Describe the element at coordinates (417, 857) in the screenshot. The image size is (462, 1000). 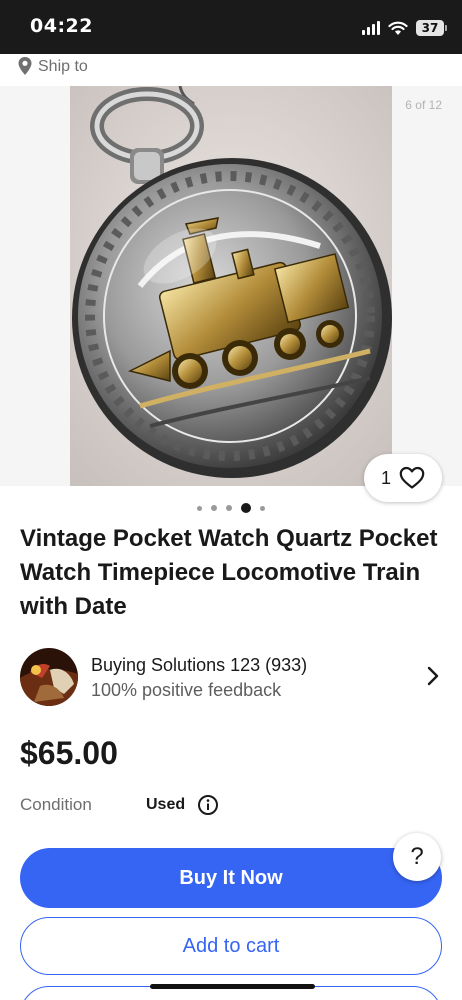
I see `help-button: ?` at that location.